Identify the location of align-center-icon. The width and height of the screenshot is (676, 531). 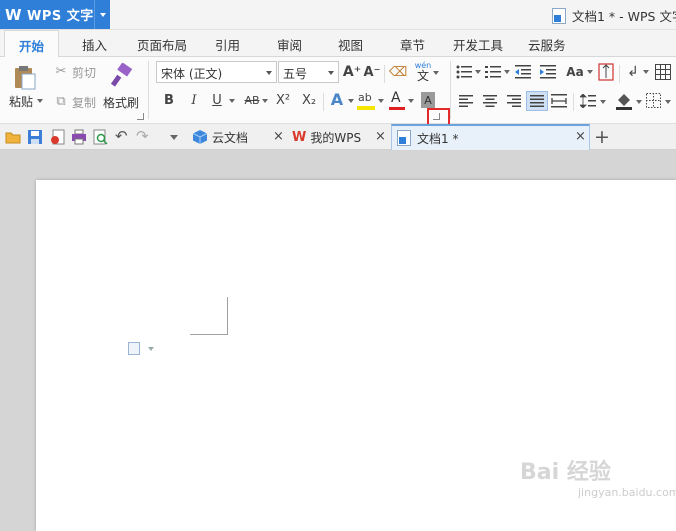
(490, 101).